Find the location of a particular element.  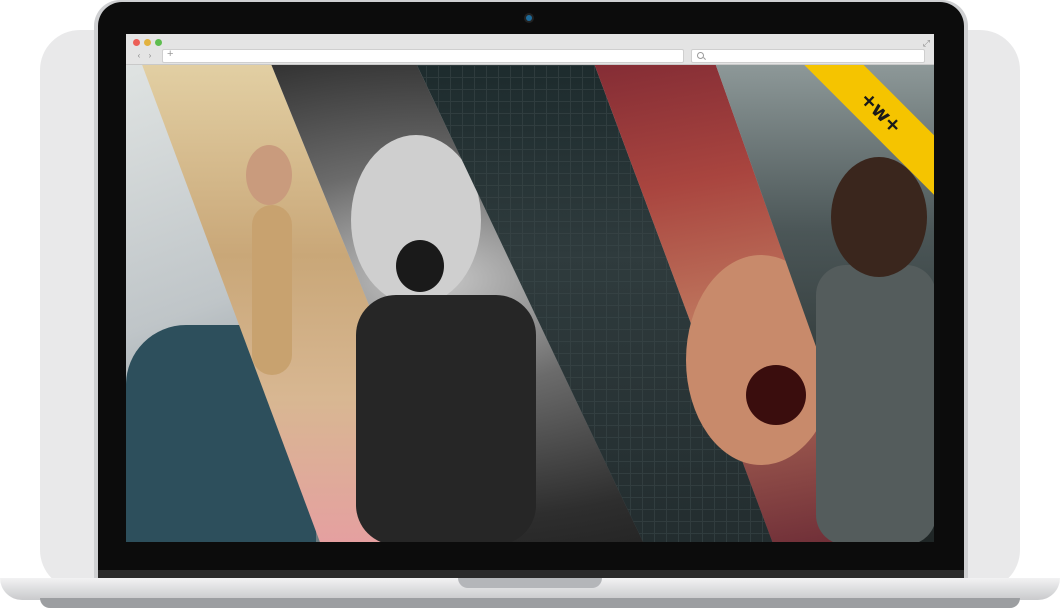

smiling-man-body is located at coordinates (875, 403).